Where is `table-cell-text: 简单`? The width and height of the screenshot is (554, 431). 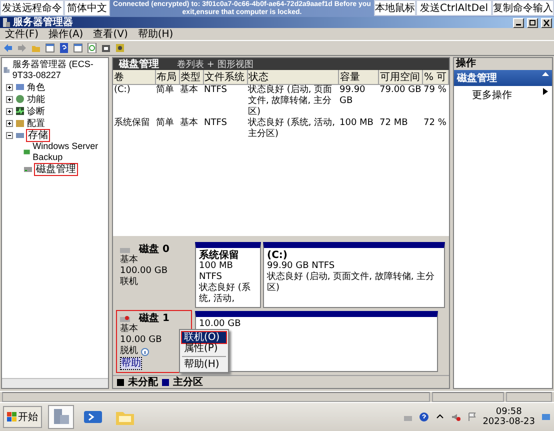
table-cell-text: 简单 is located at coordinates (165, 124).